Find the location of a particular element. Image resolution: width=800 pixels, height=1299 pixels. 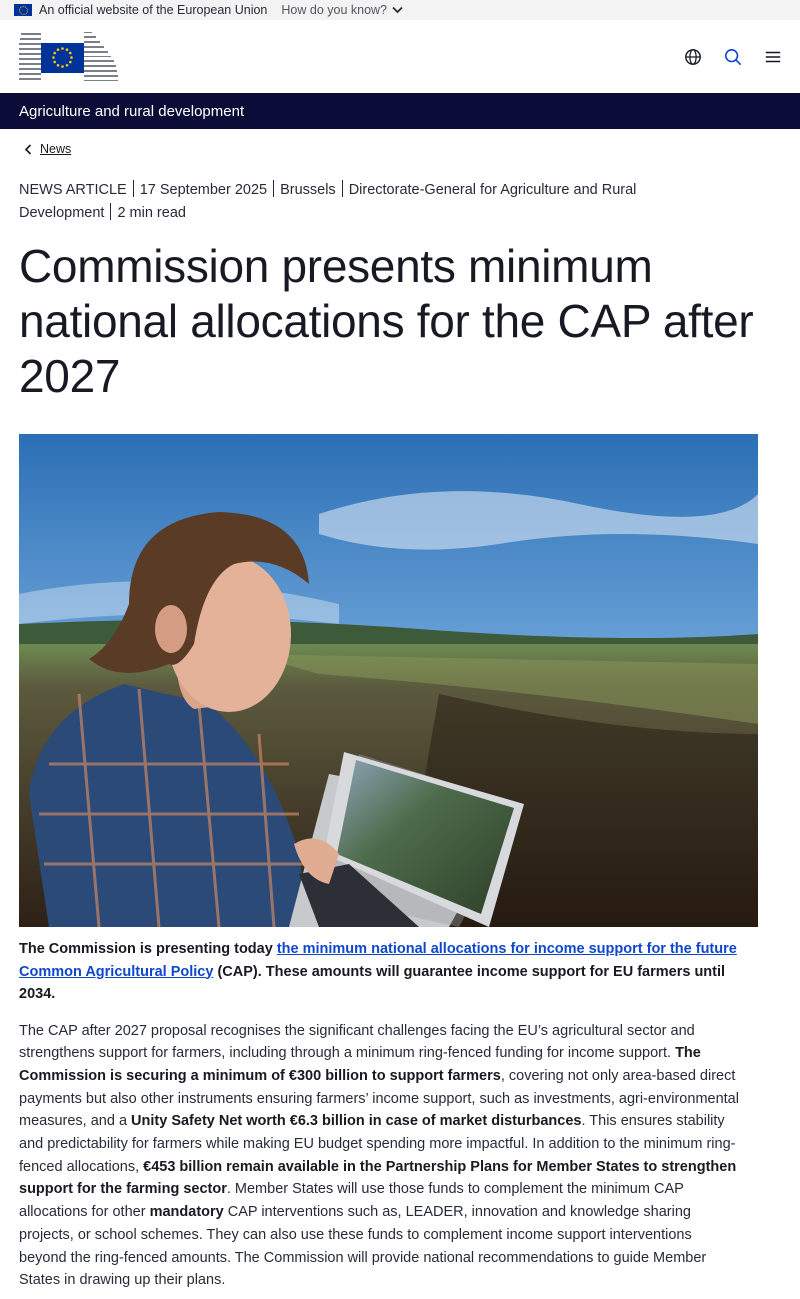

breadcrumb-news-link: News is located at coordinates (55, 149).